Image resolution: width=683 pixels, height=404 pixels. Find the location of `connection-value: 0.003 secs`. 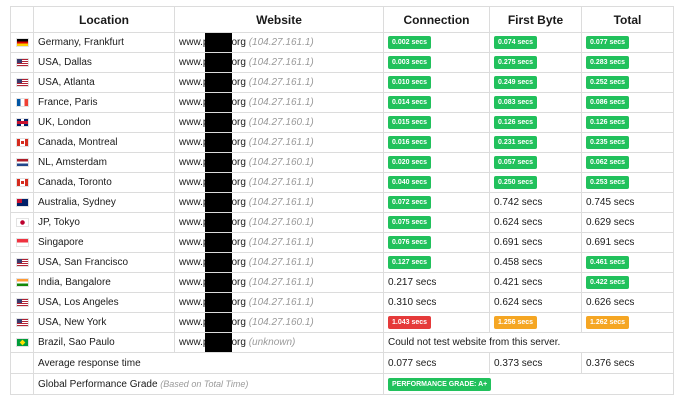

connection-value: 0.003 secs is located at coordinates (410, 62).